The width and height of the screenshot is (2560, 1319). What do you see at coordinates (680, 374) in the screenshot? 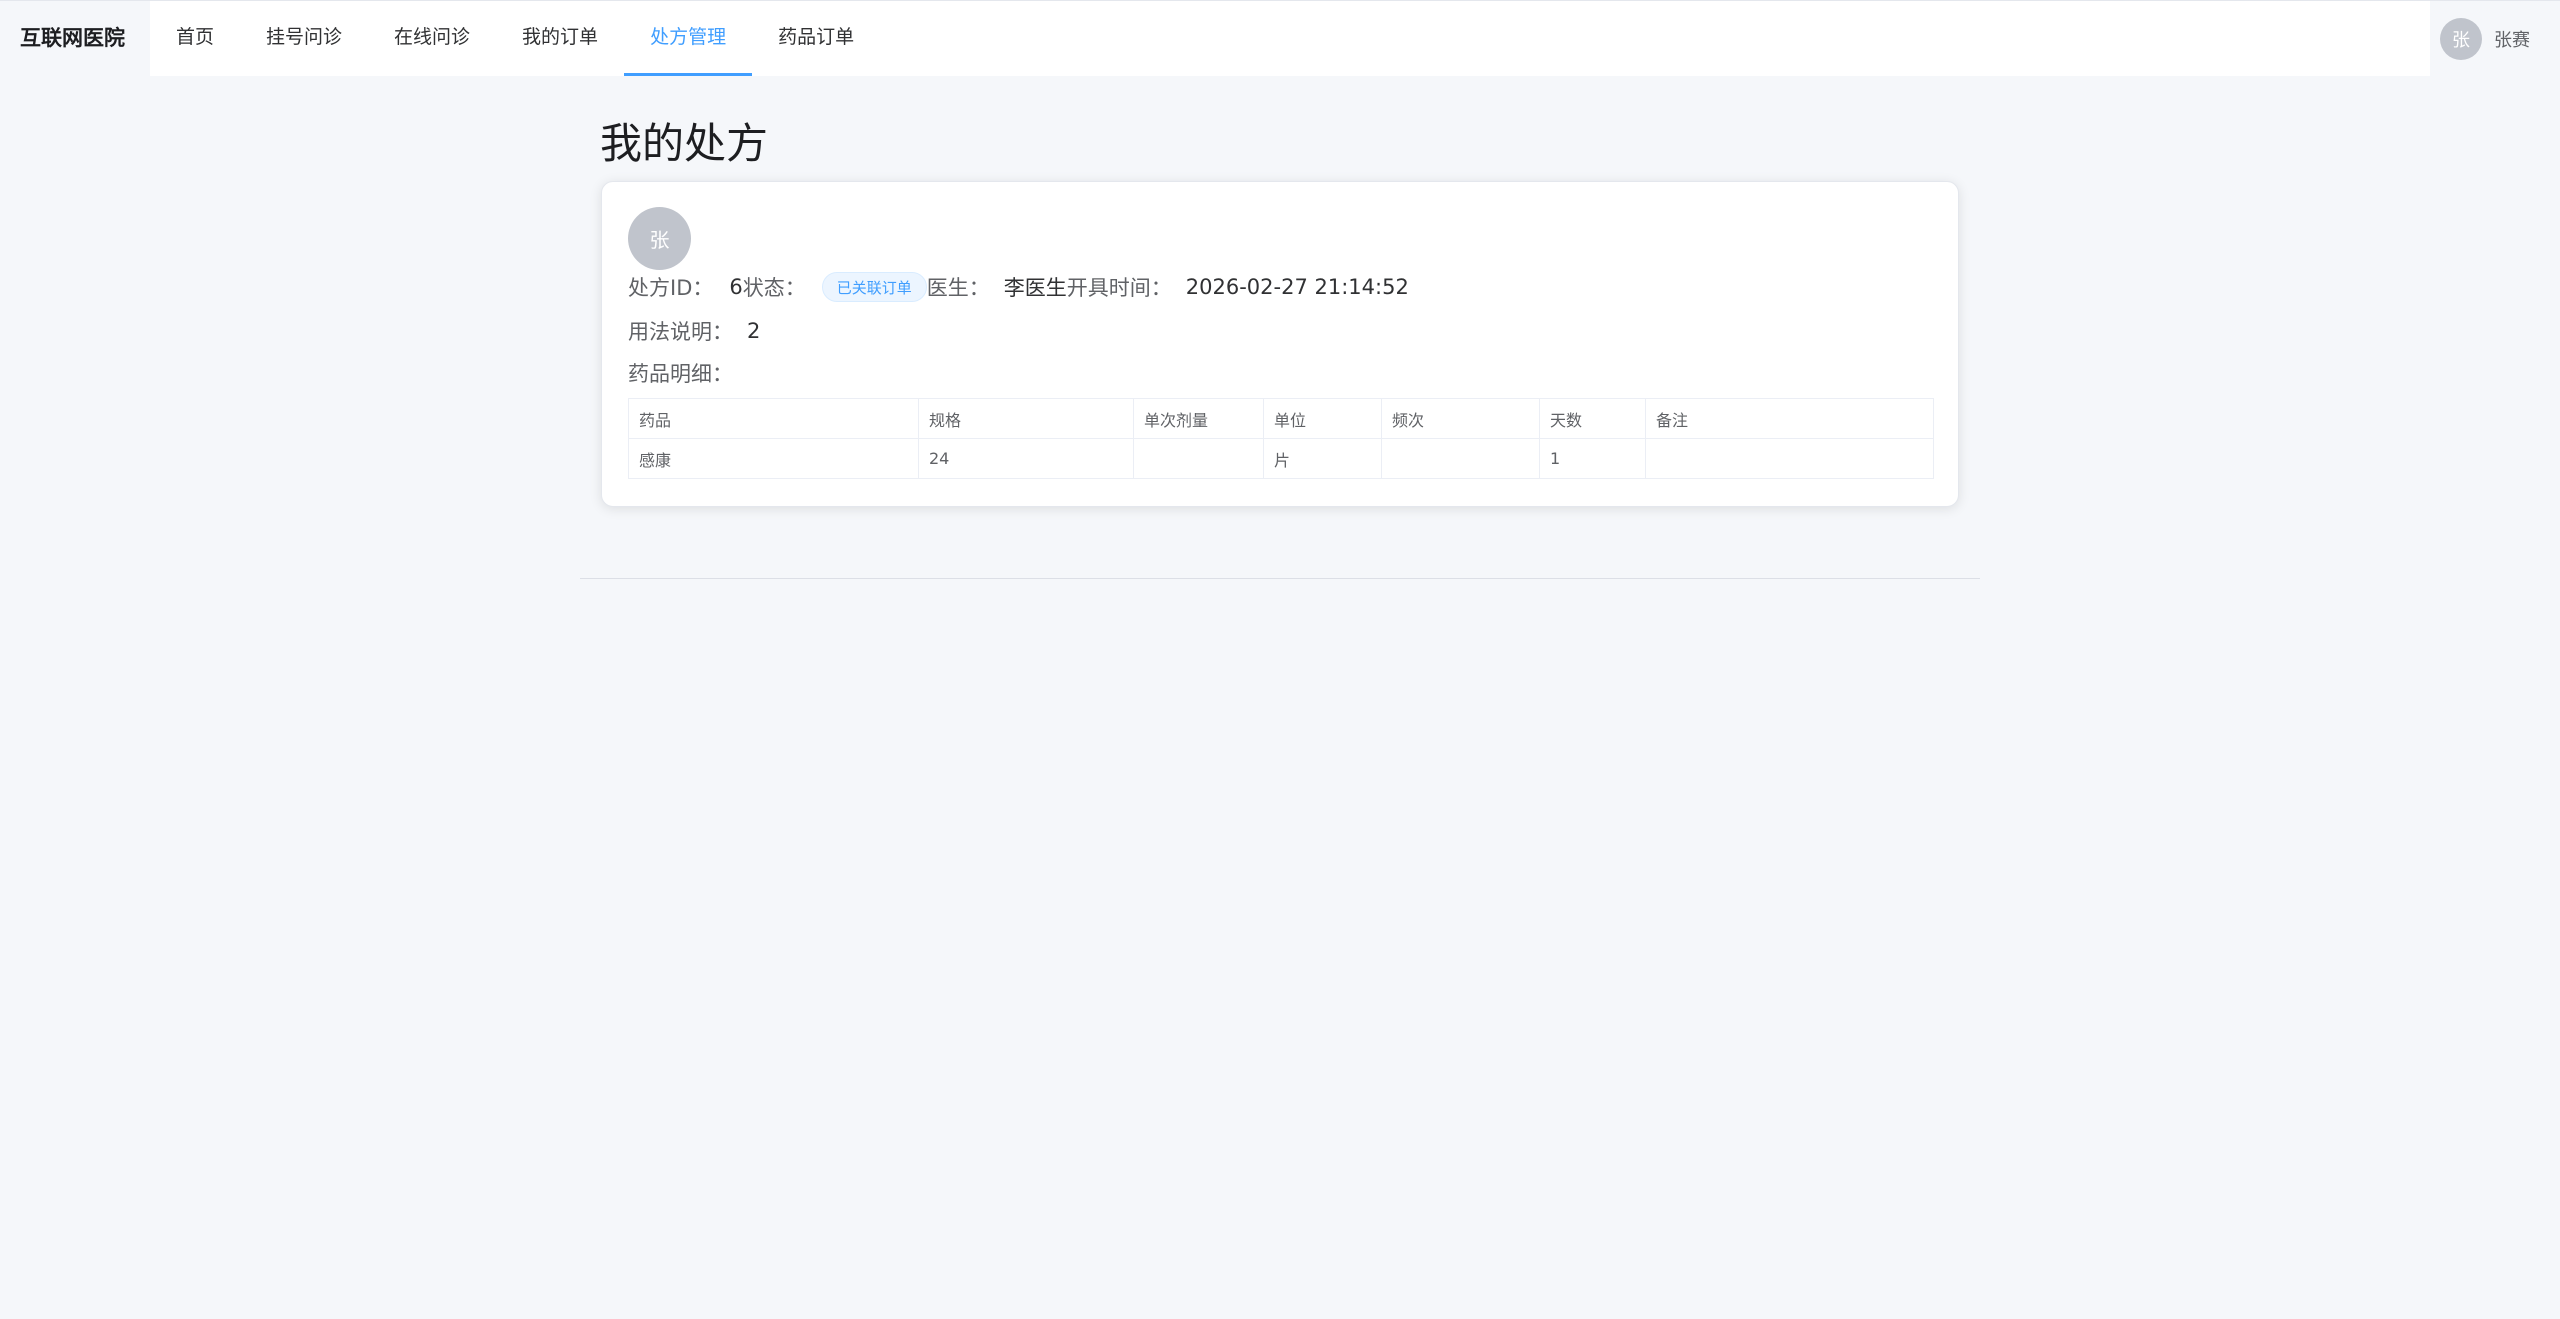
I see `drug-detail-label: 药品明细：` at bounding box center [680, 374].